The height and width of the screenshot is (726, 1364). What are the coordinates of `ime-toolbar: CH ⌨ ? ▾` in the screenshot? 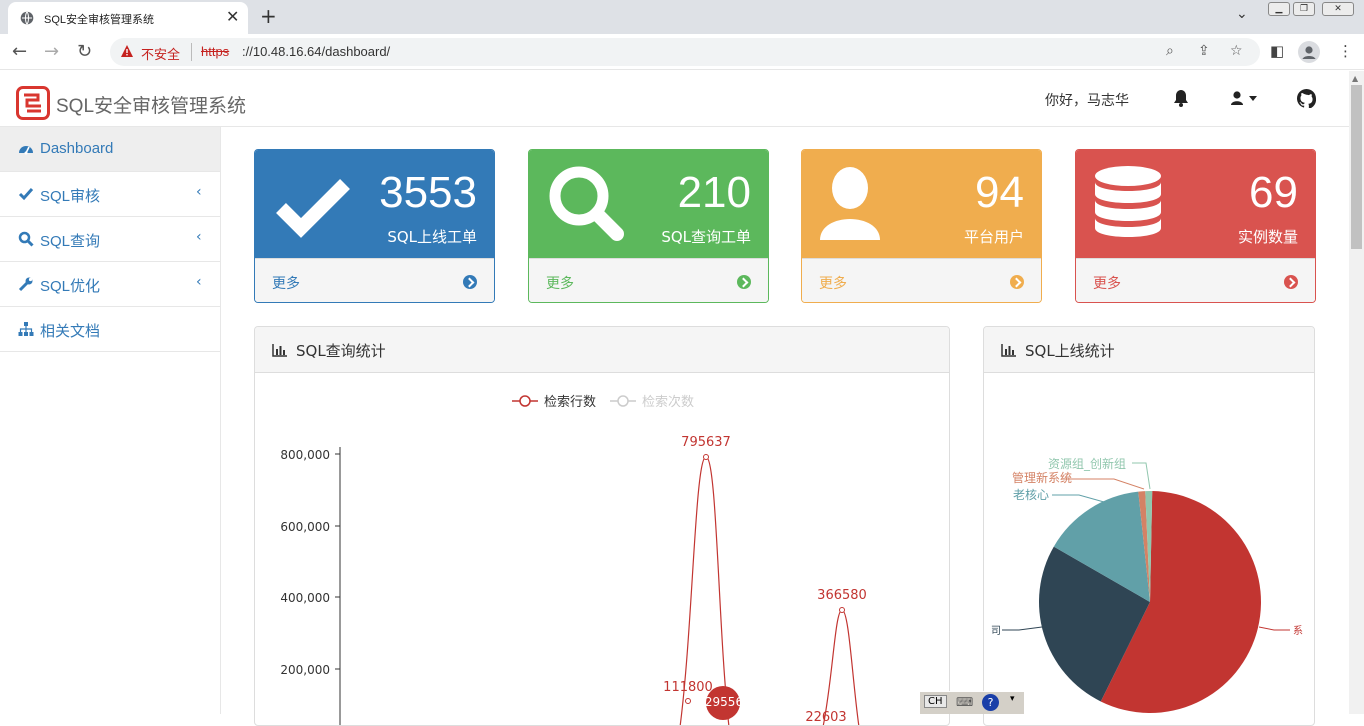 It's located at (972, 702).